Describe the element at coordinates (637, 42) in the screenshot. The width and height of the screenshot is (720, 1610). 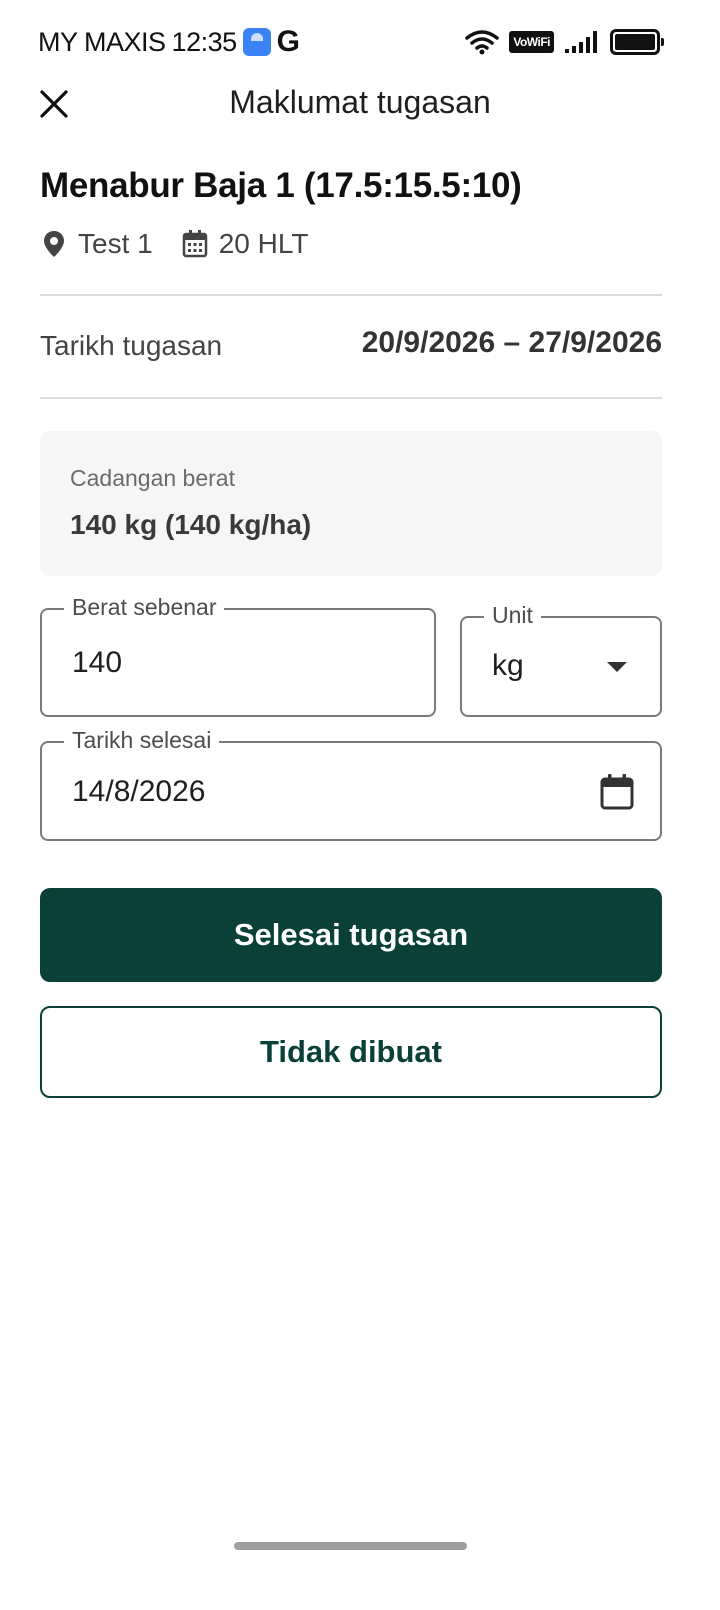
I see `battery-icon` at that location.